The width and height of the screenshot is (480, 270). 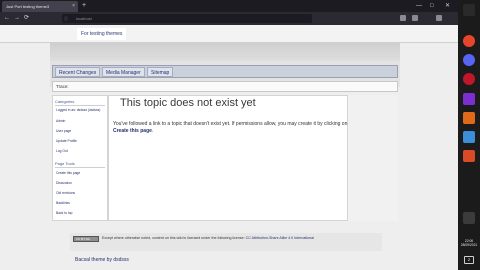 I want to click on close-window-icon: ✕, so click(x=447, y=6).